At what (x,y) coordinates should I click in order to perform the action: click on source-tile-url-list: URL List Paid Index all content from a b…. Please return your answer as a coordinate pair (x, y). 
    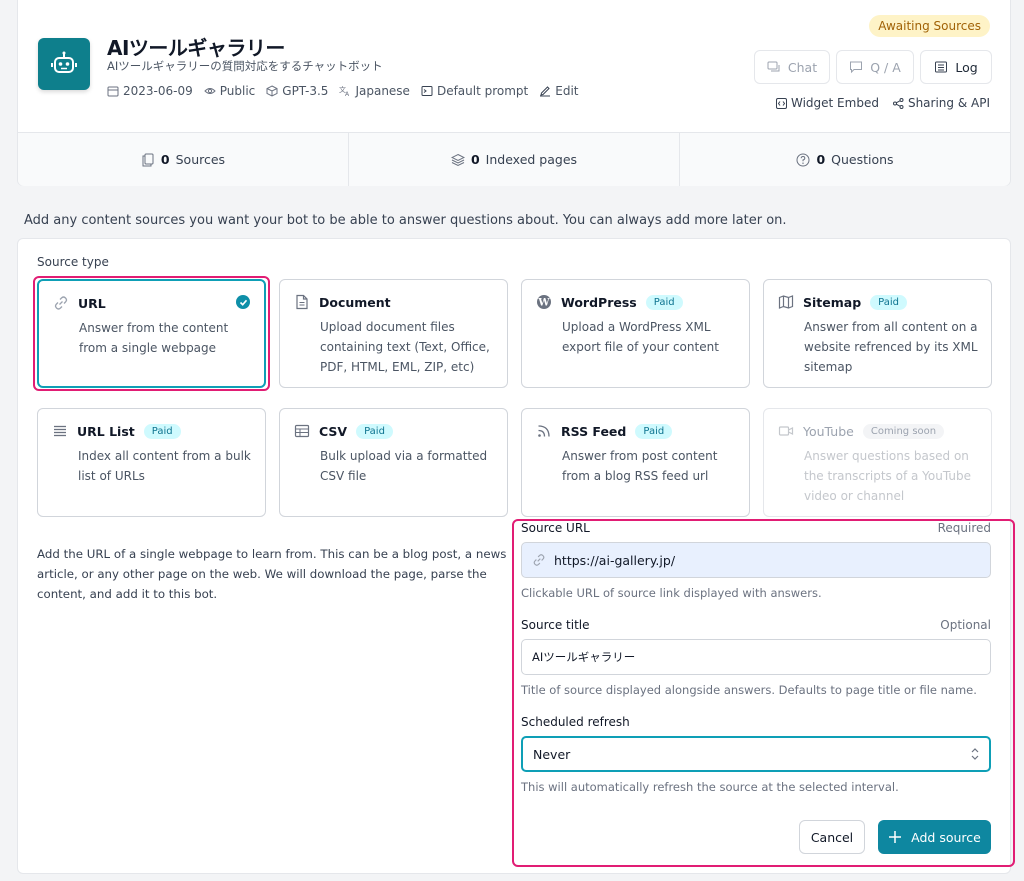
    Looking at the image, I should click on (151, 462).